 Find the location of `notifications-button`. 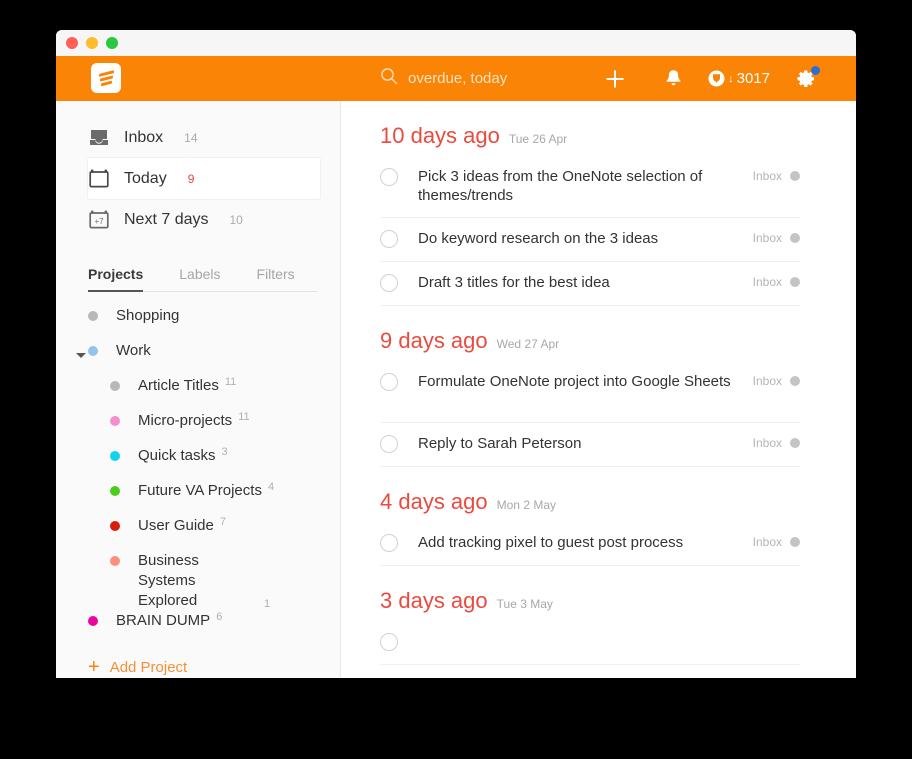

notifications-button is located at coordinates (673, 78).